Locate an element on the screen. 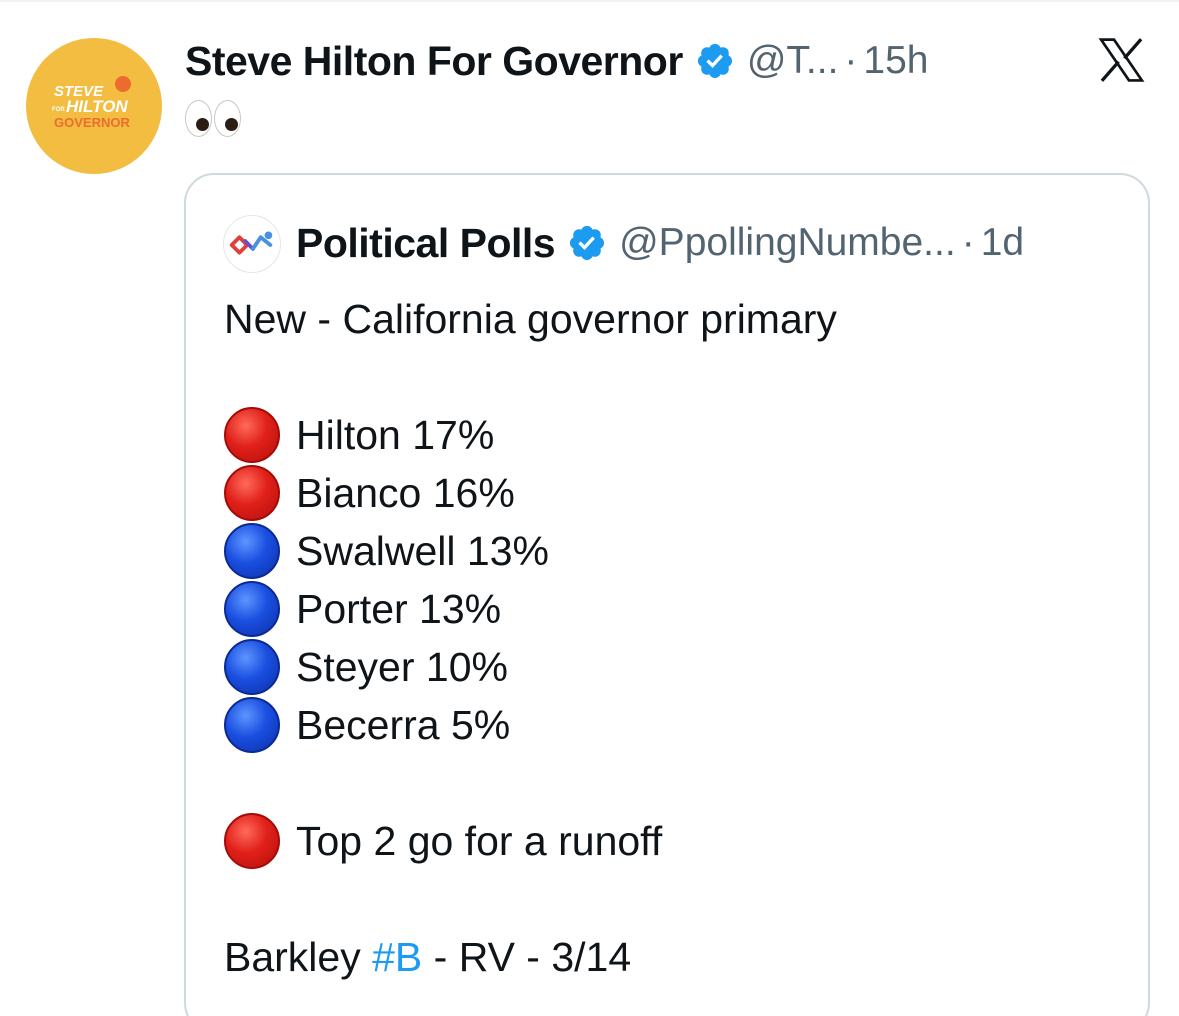  source-suffix: - RV - 3/14 is located at coordinates (527, 956).